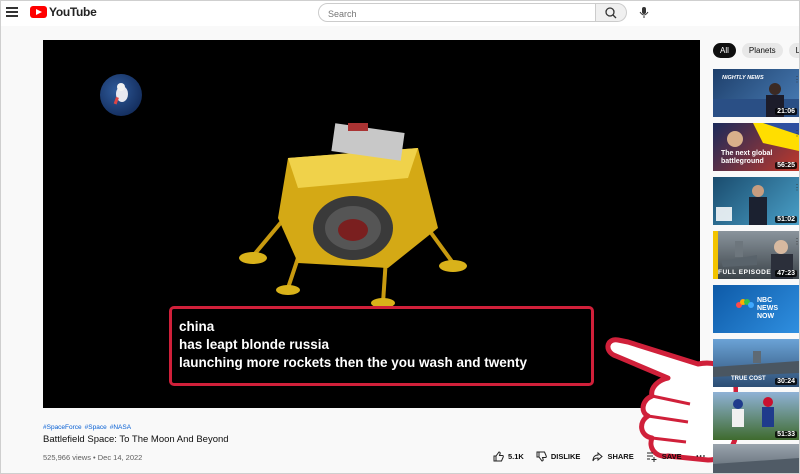 Image resolution: width=800 pixels, height=474 pixels. What do you see at coordinates (96, 427) in the screenshot?
I see `hashtag-link: #Space` at bounding box center [96, 427].